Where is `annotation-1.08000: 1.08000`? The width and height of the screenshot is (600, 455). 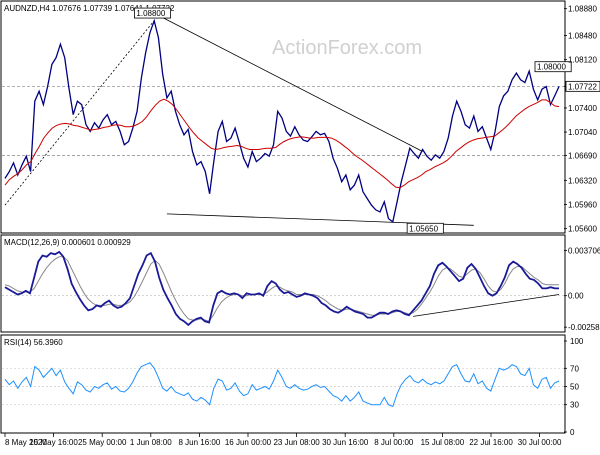 annotation-1.08000: 1.08000 is located at coordinates (551, 67).